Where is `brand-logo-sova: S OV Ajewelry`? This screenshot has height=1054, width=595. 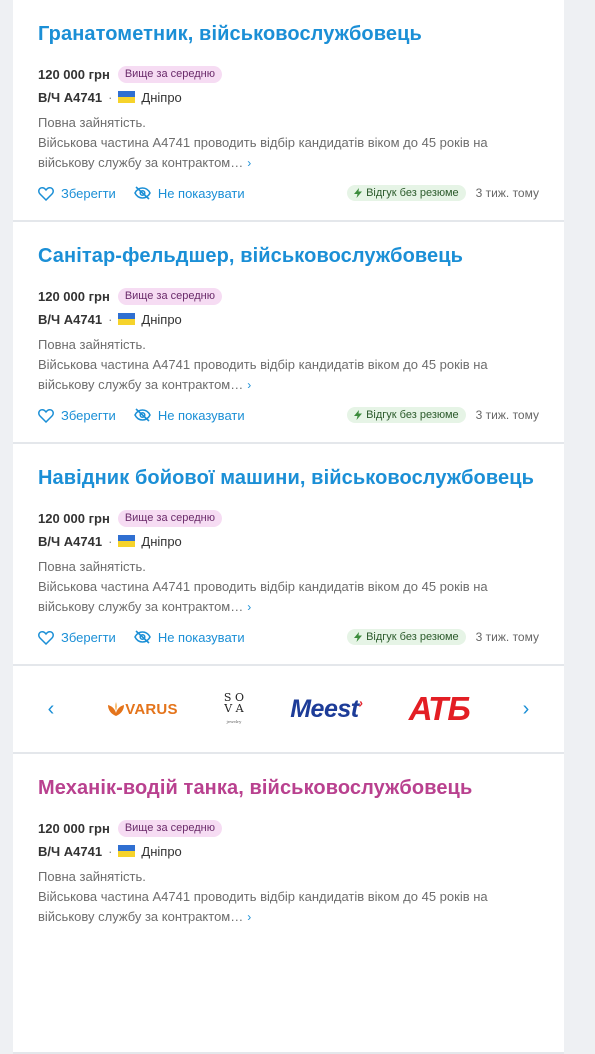 brand-logo-sova: S OV Ajewelry is located at coordinates (234, 709).